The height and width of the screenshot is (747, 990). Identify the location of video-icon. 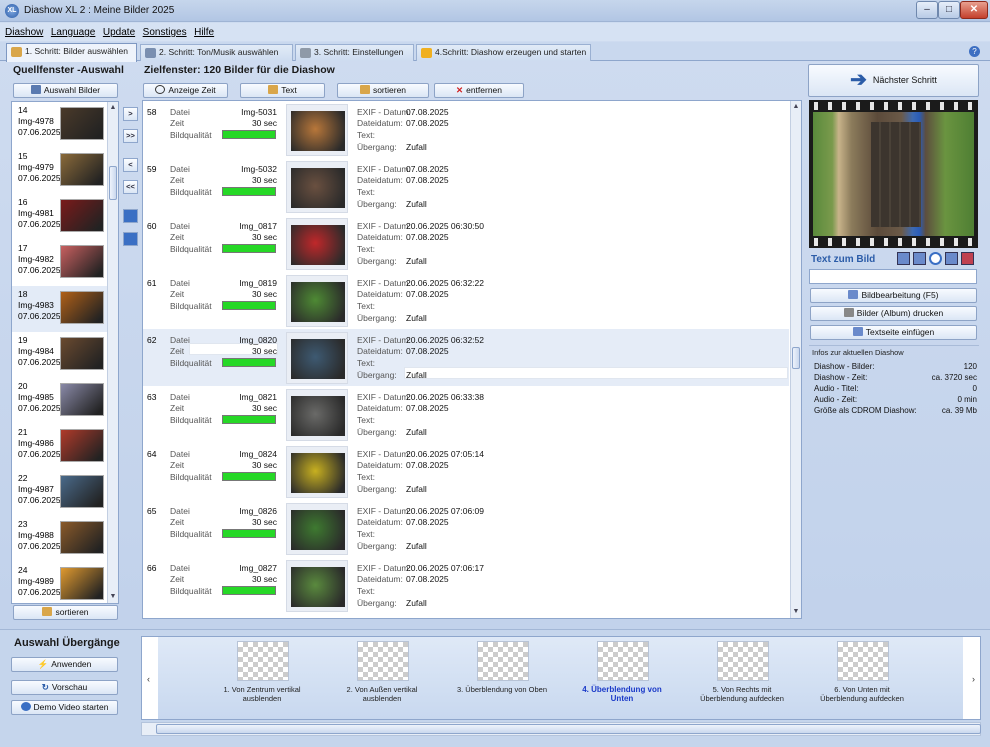
(25, 706).